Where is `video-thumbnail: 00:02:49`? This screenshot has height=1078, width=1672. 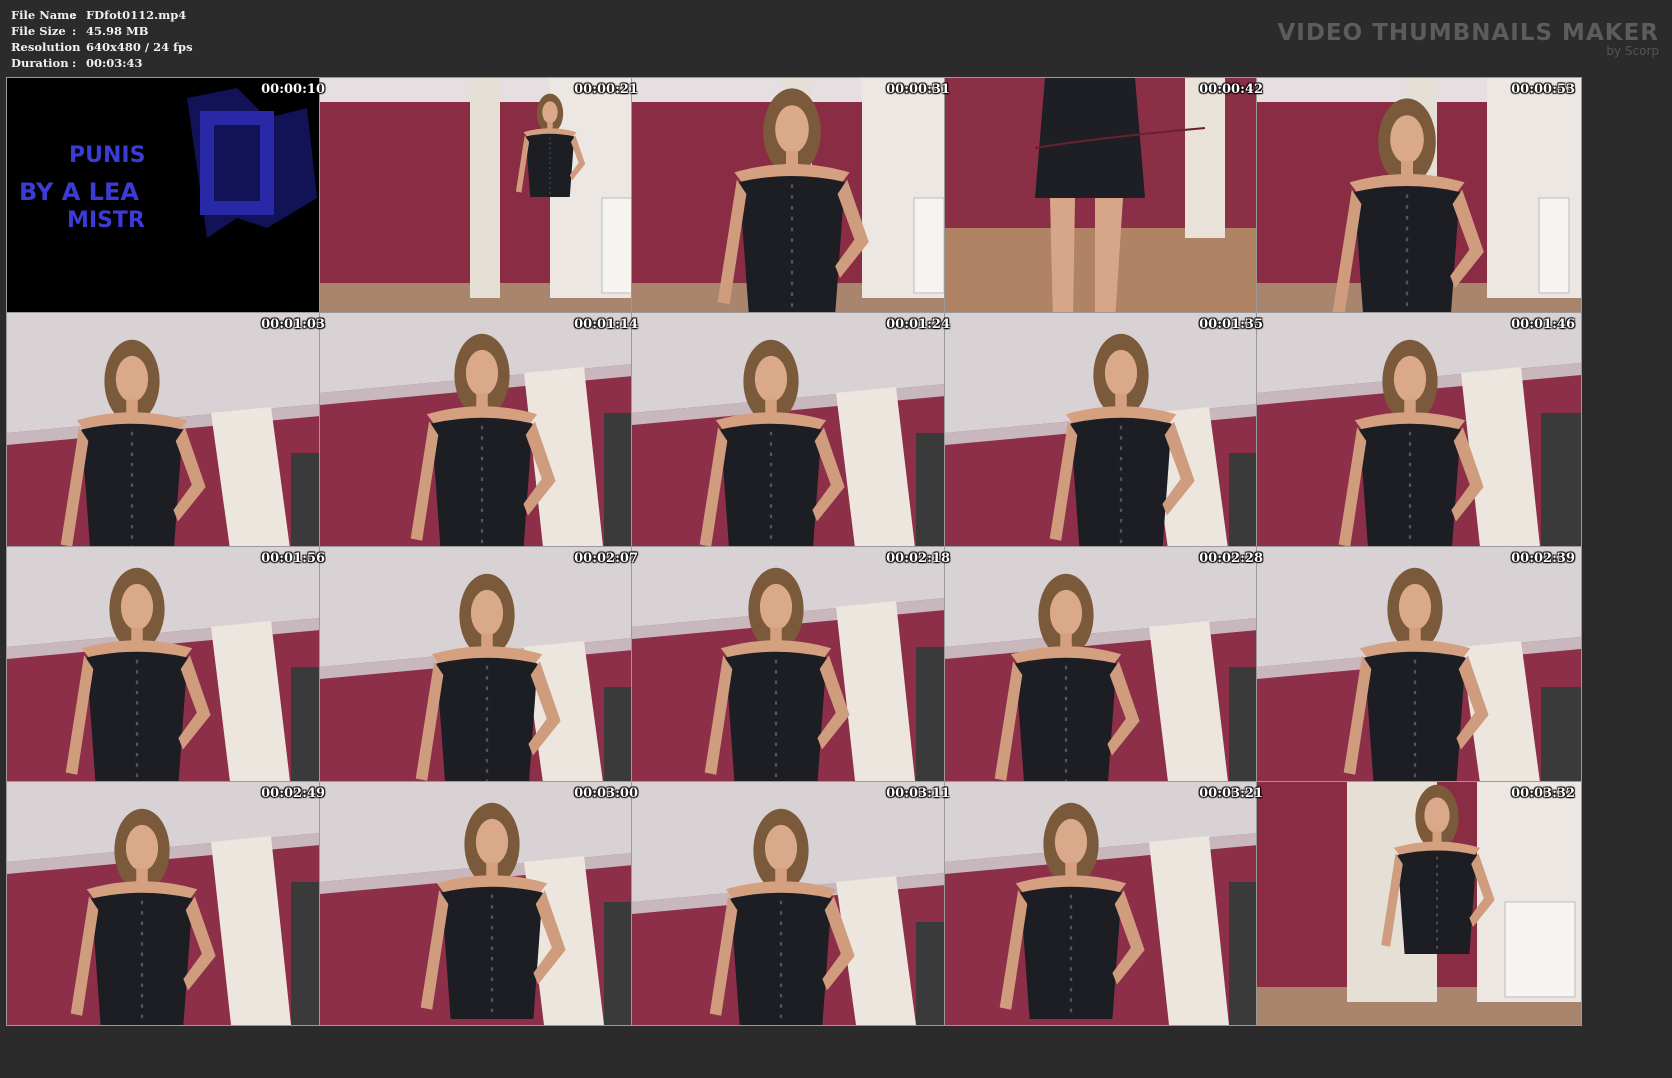 video-thumbnail: 00:02:49 is located at coordinates (169, 903).